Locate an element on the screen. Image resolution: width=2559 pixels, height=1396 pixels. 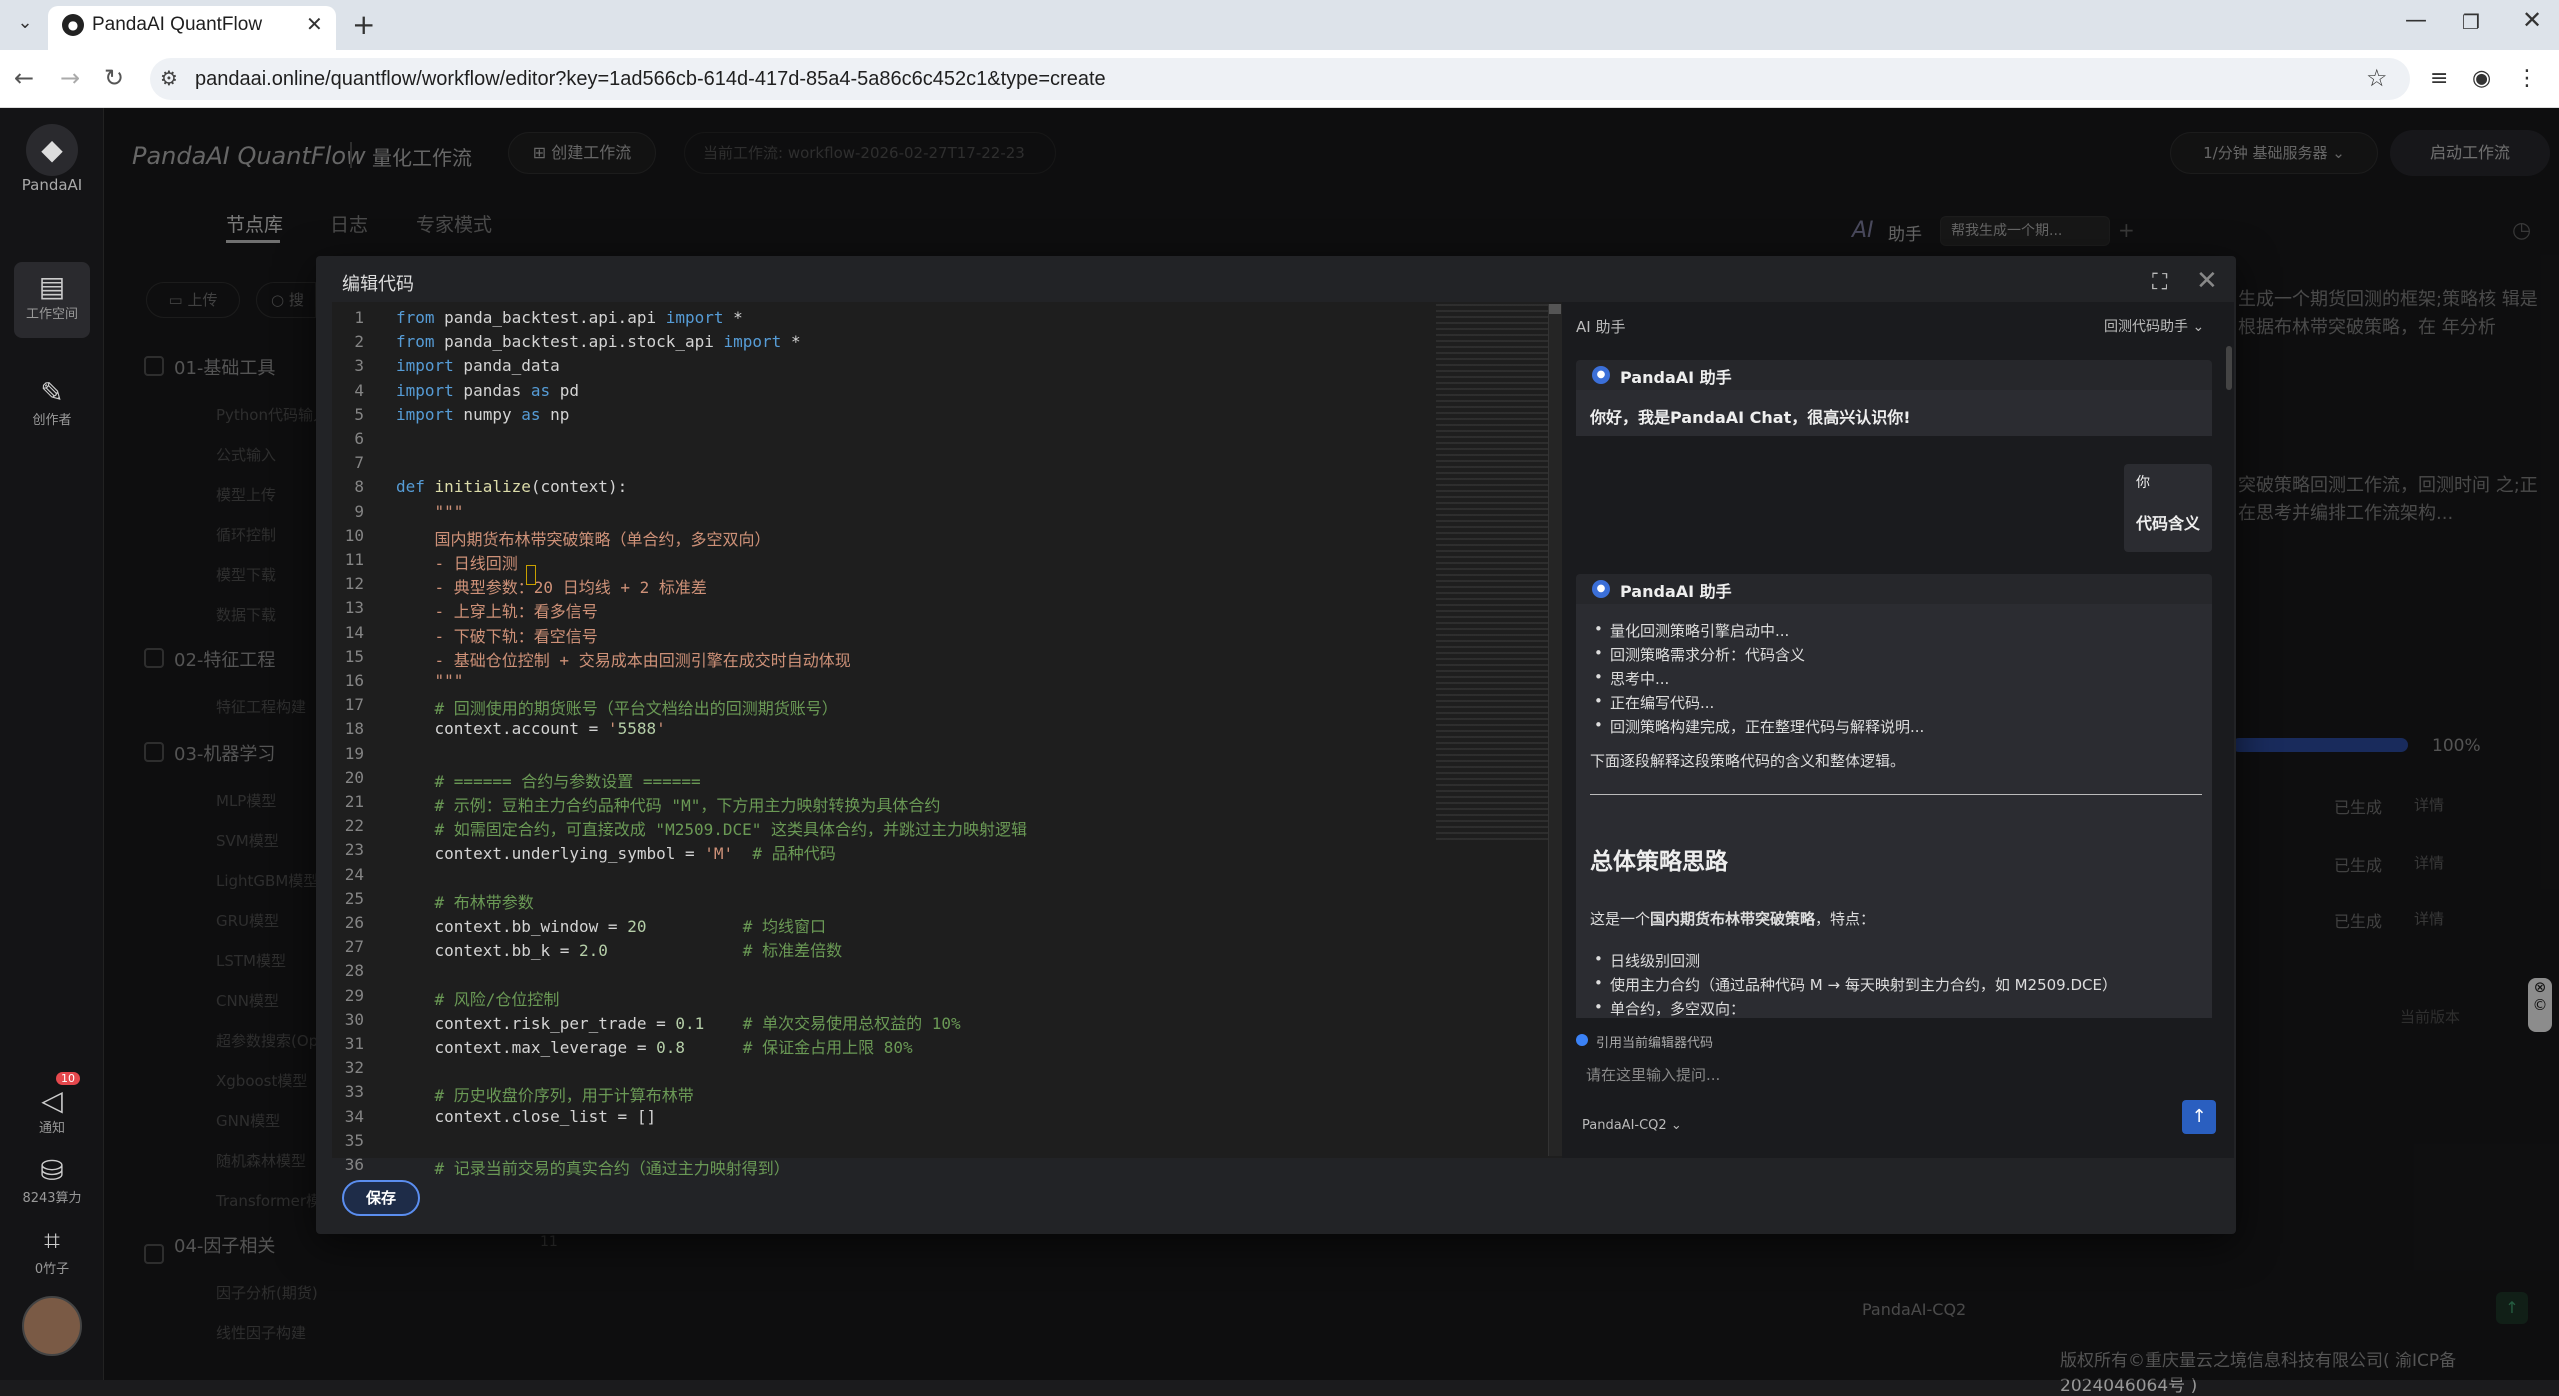
avatar is located at coordinates (52, 1326).